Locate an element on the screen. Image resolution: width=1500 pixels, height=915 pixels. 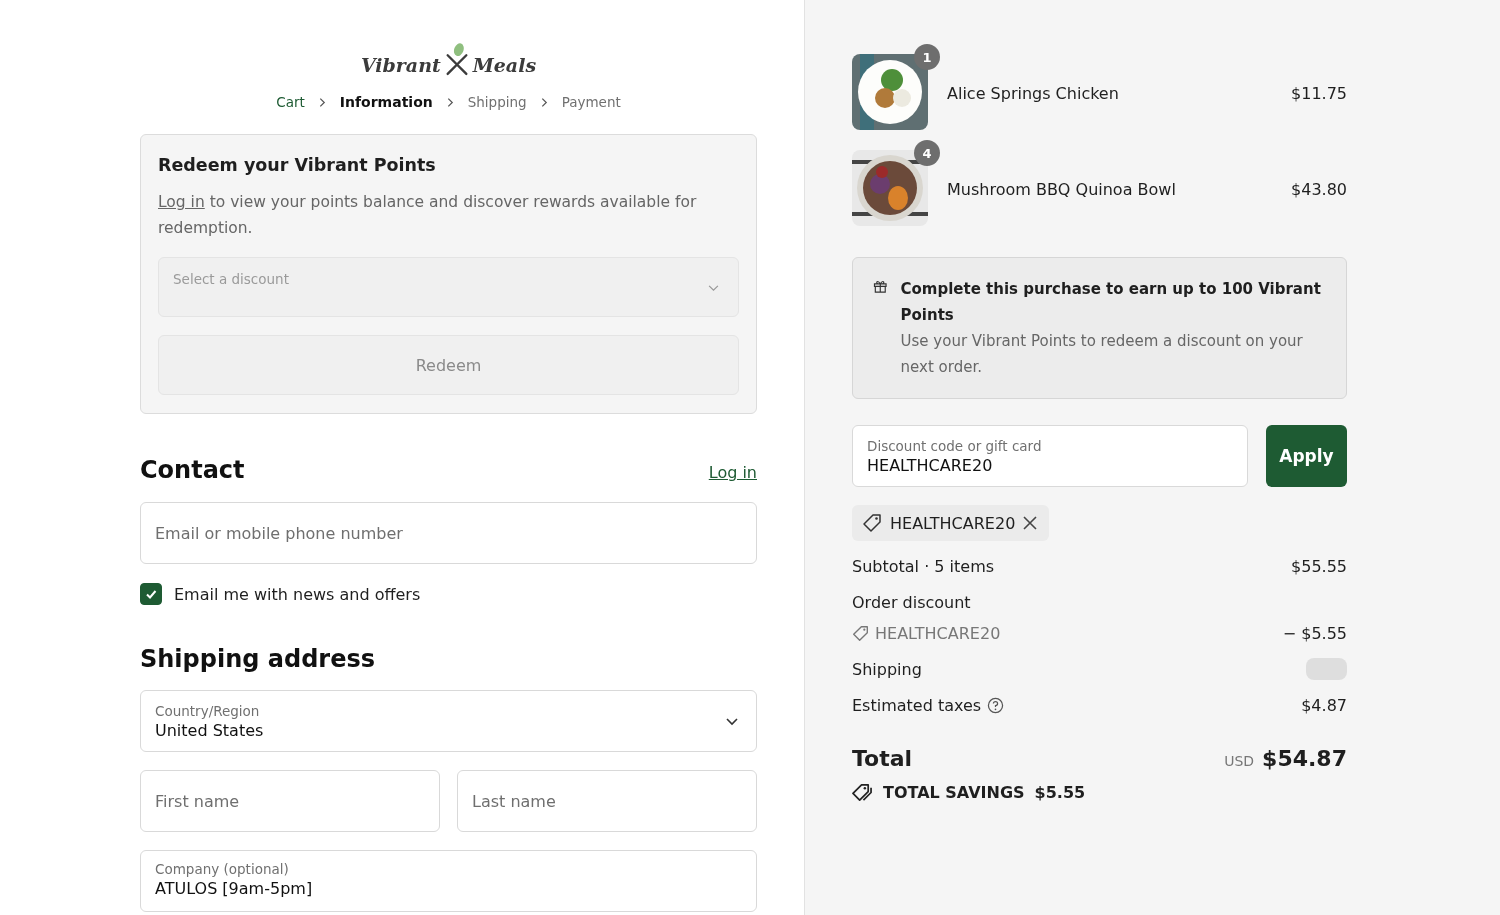
item-name: Mushroom BBQ Quinoa Bowl is located at coordinates (1062, 189).